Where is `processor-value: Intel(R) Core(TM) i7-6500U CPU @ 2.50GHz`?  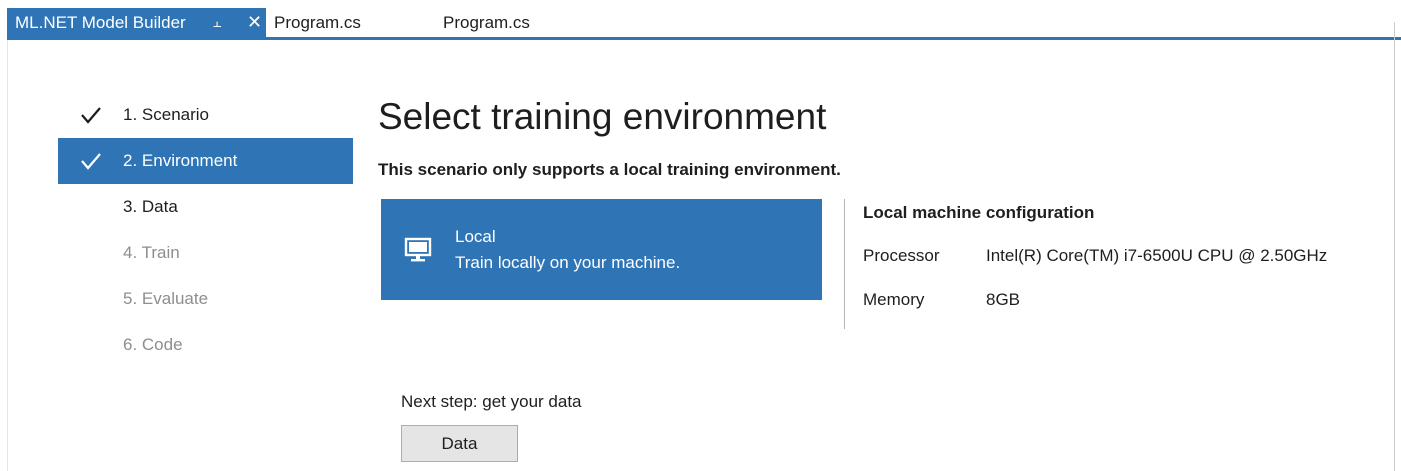
processor-value: Intel(R) Core(TM) i7-6500U CPU @ 2.50GHz is located at coordinates (1157, 255).